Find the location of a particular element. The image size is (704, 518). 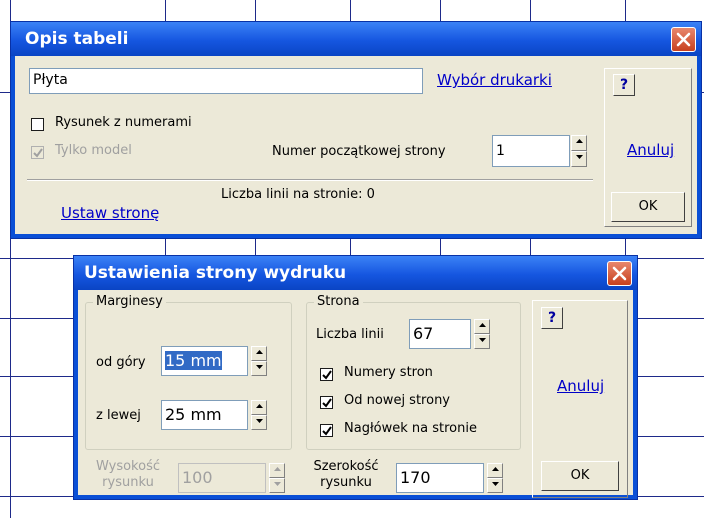

width-label-line2: rysunku is located at coordinates (346, 482).